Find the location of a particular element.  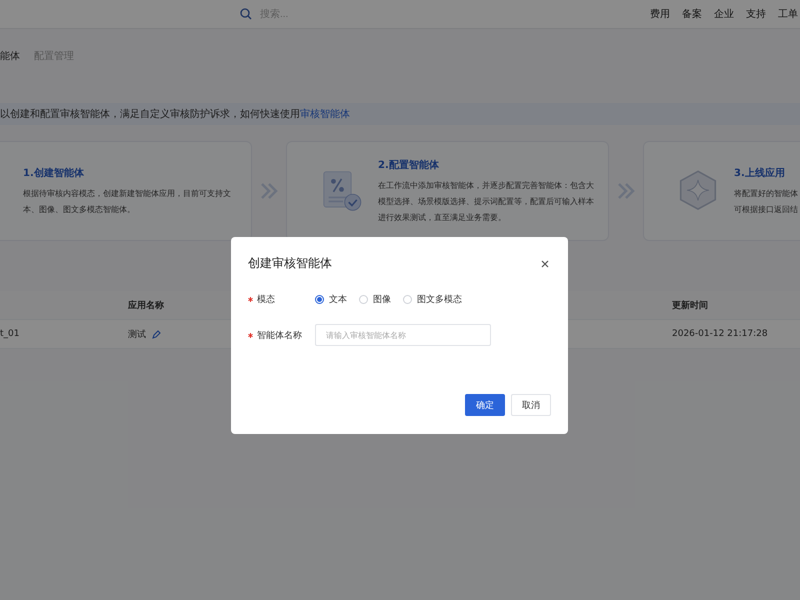

step-description: 进行效果测试，直至满足业务需要。 is located at coordinates (442, 218).